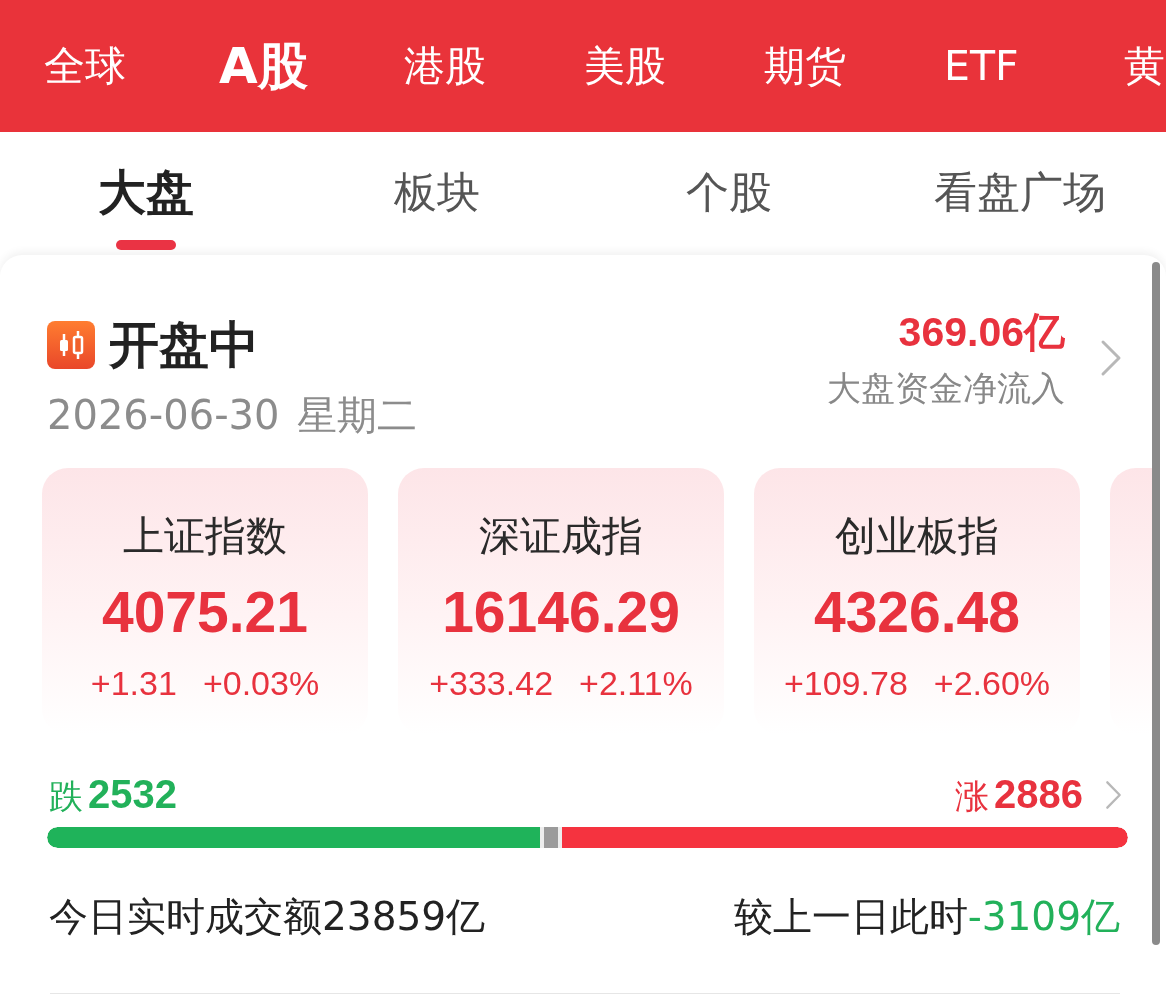  I want to click on weekday-text: 星期二, so click(357, 415).